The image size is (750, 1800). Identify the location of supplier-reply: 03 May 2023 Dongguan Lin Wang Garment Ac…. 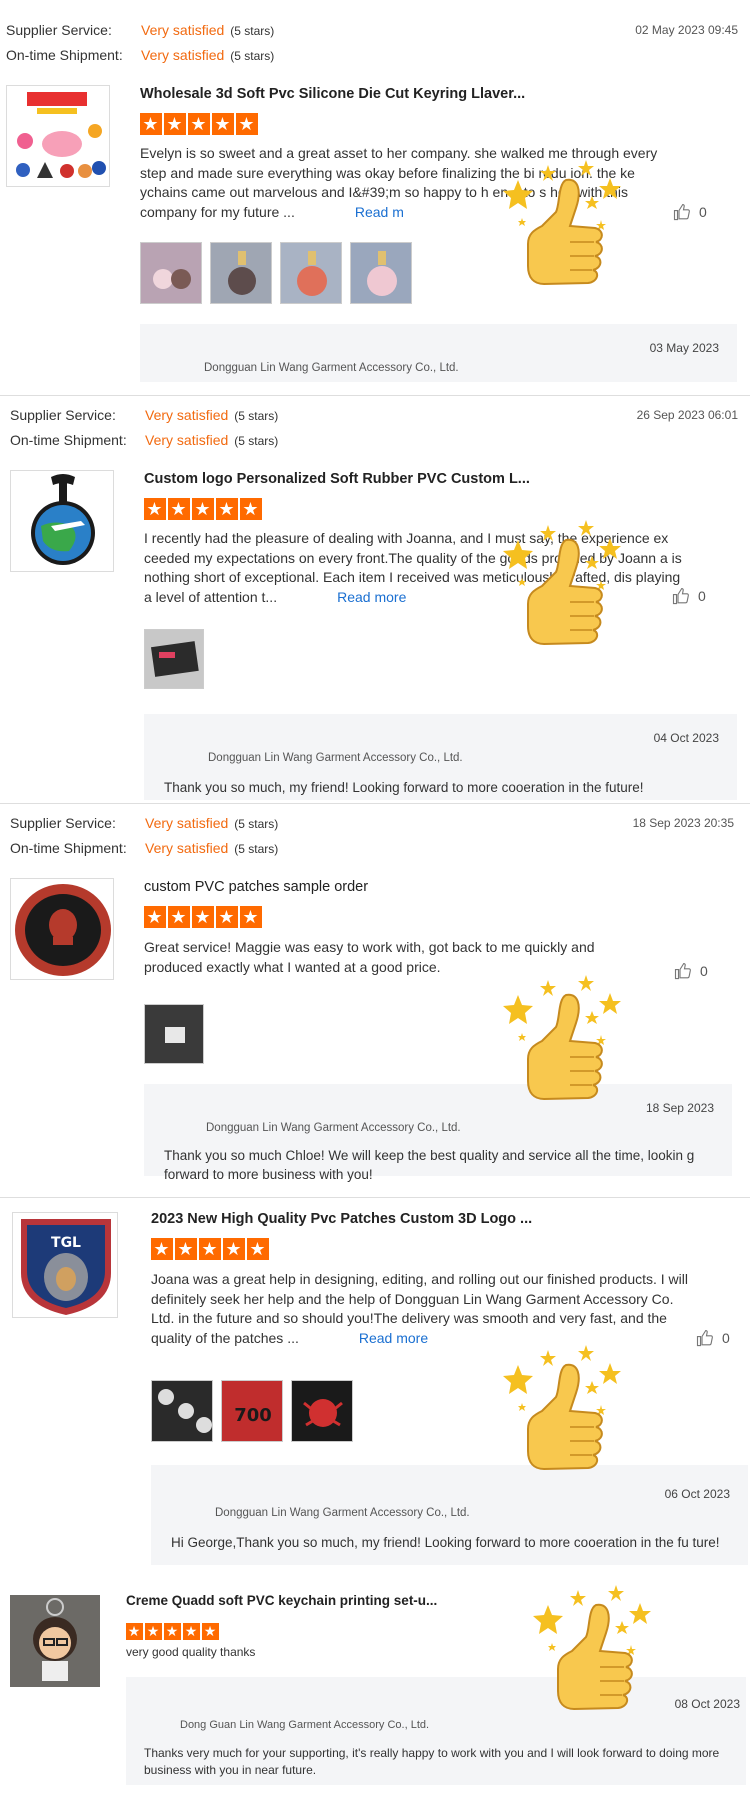
(438, 353).